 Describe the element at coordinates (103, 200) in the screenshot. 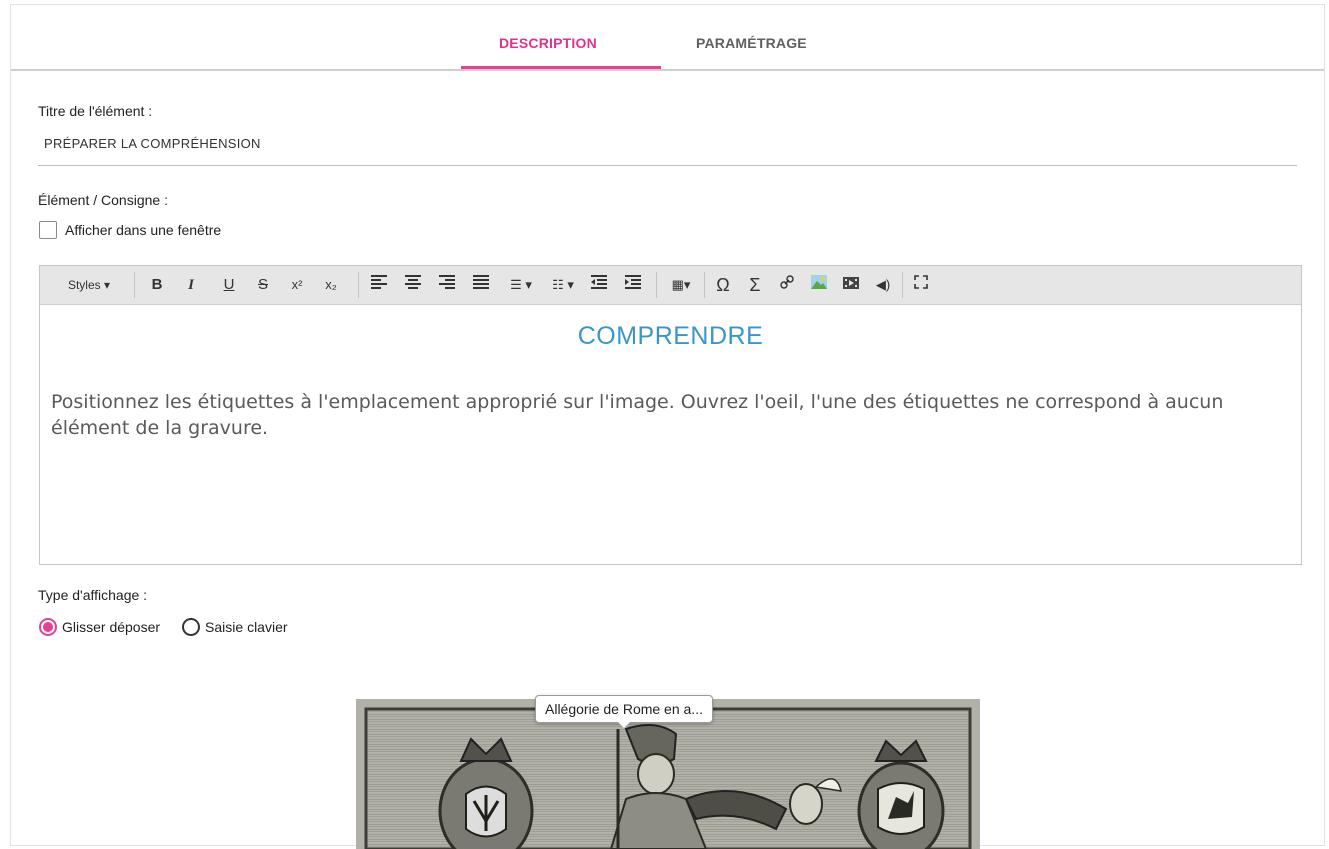

I see `instruction-label: Élément / Consigne :` at that location.